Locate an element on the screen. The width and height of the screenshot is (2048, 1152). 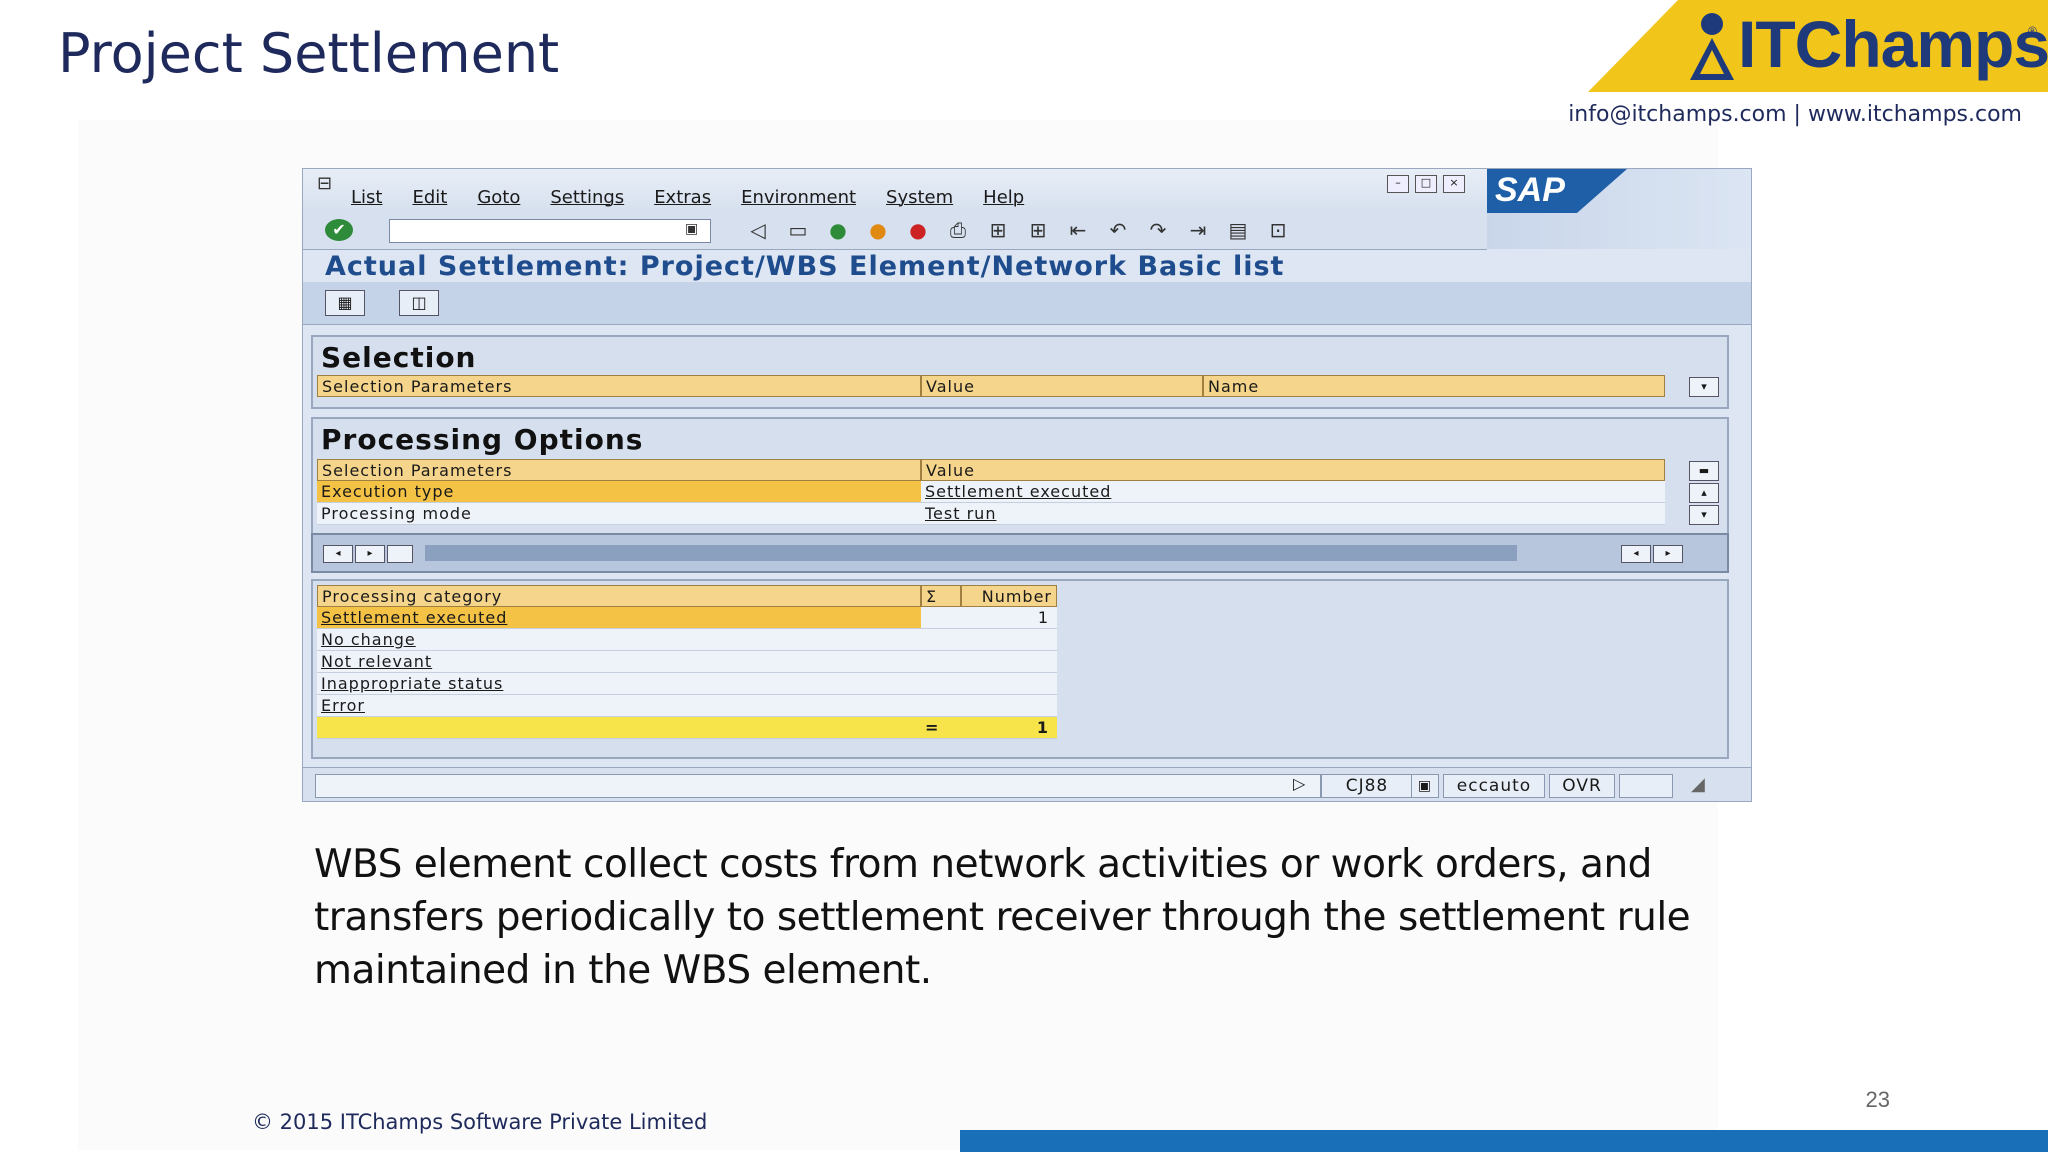
window-controls: – □ × is located at coordinates (1426, 184).